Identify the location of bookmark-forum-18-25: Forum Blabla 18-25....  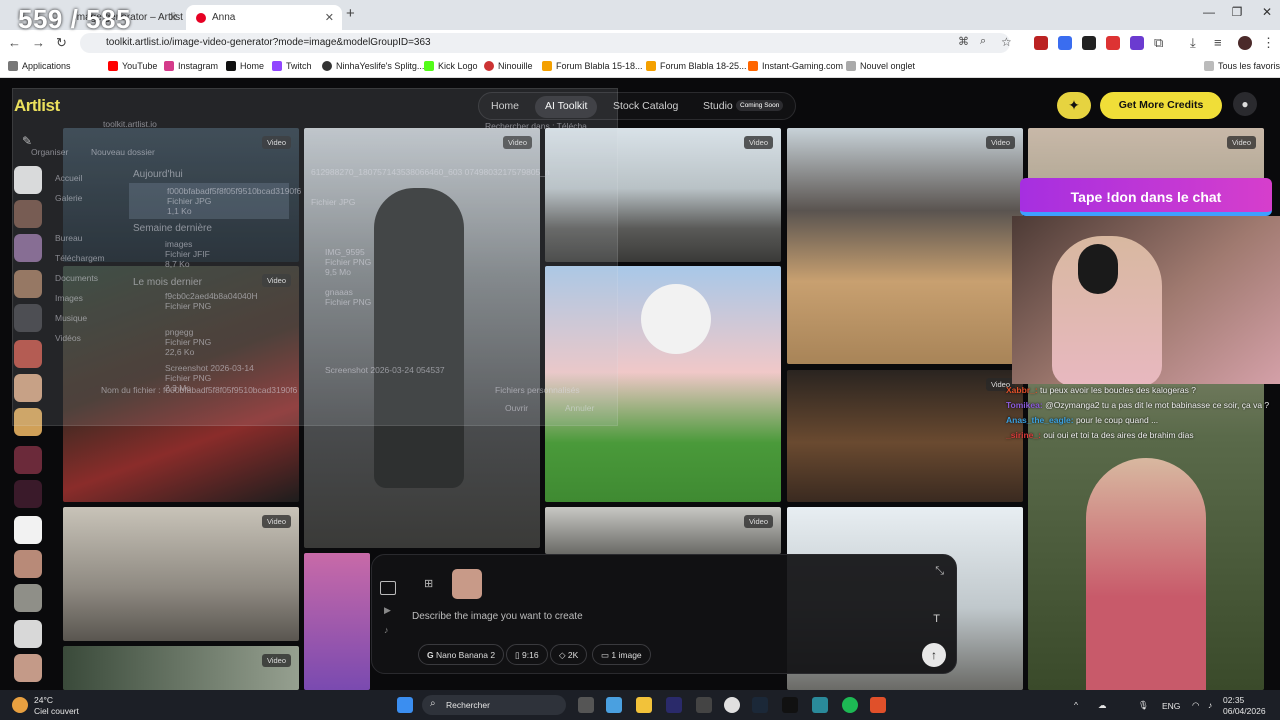
(696, 66).